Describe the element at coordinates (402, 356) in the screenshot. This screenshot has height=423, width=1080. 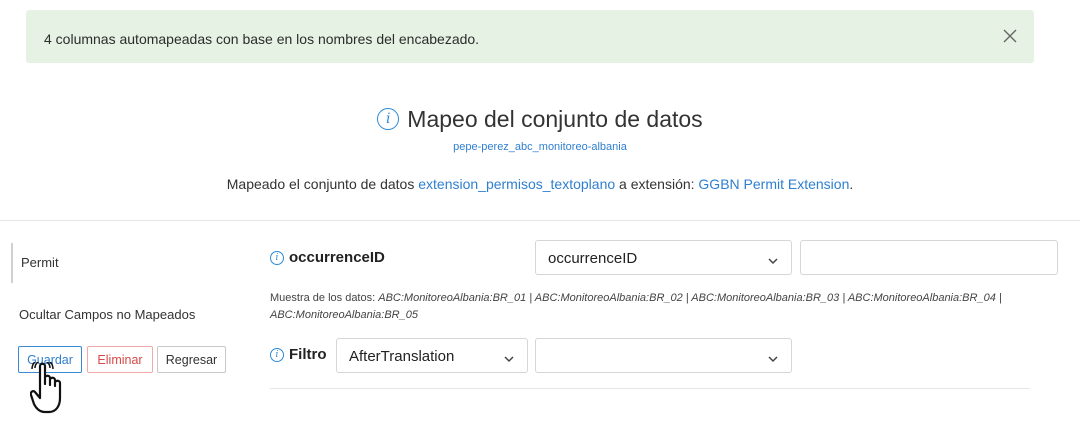
I see `filter-type-value: AfterTranslation` at that location.